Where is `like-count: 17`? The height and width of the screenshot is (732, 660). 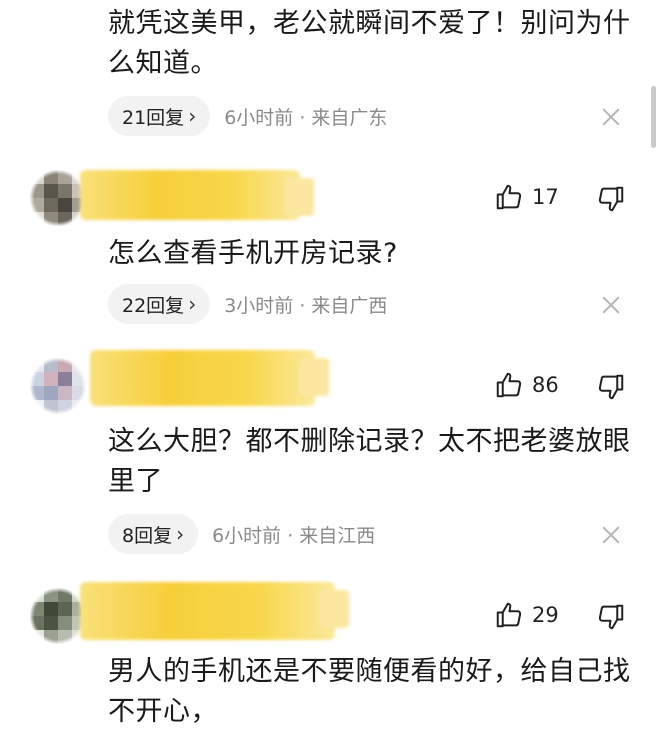
like-count: 17 is located at coordinates (545, 197).